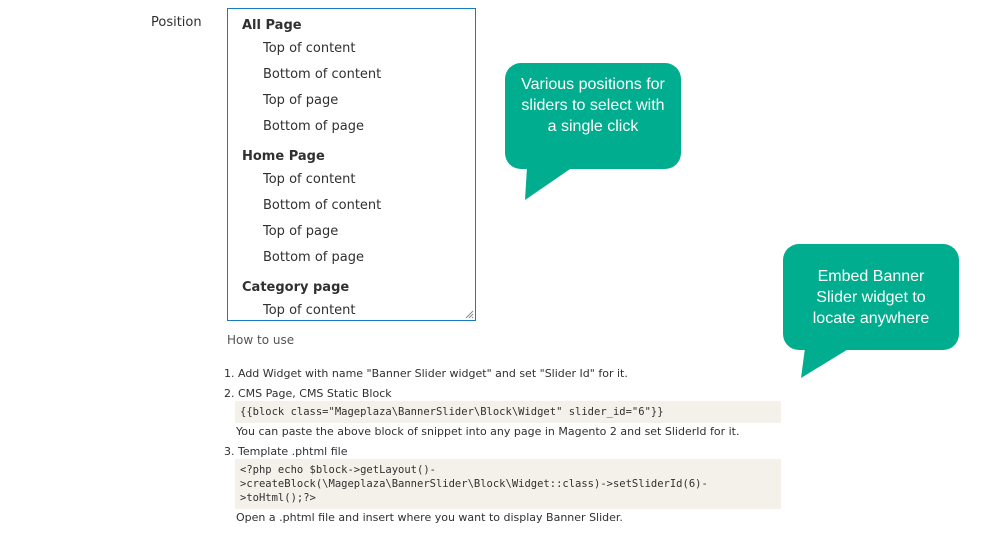  What do you see at coordinates (261, 340) in the screenshot?
I see `how-to-use-title: How to use` at bounding box center [261, 340].